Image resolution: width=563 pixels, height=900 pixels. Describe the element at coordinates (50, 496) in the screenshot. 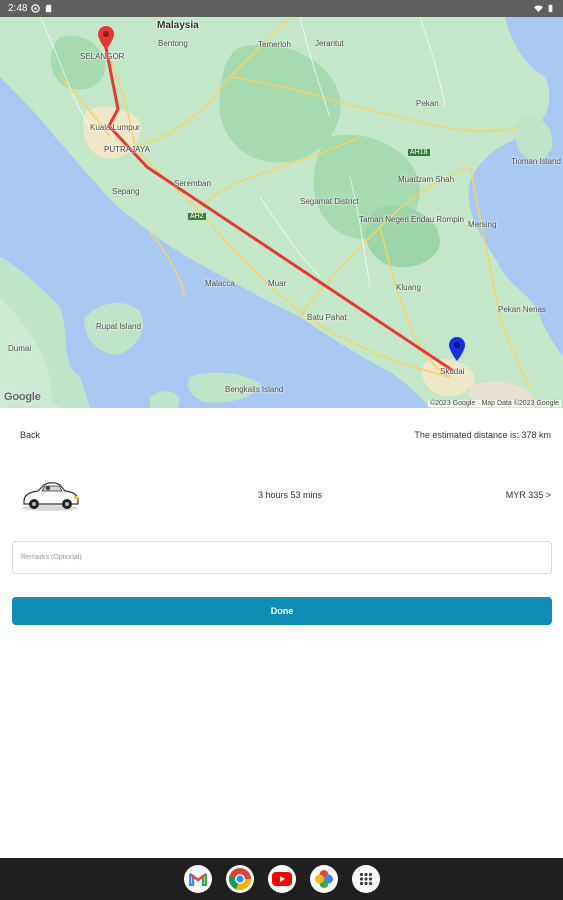

I see `car-icon` at that location.